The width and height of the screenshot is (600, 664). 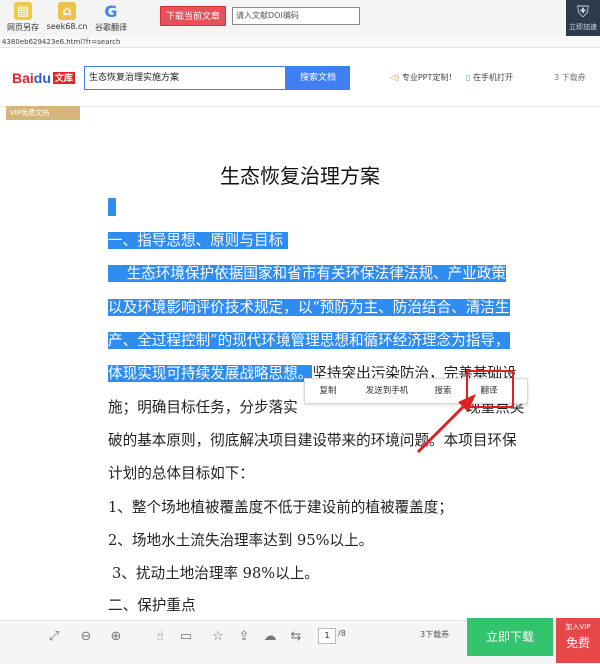 I want to click on menu-send-to-phone: 发送到手机, so click(x=387, y=391).